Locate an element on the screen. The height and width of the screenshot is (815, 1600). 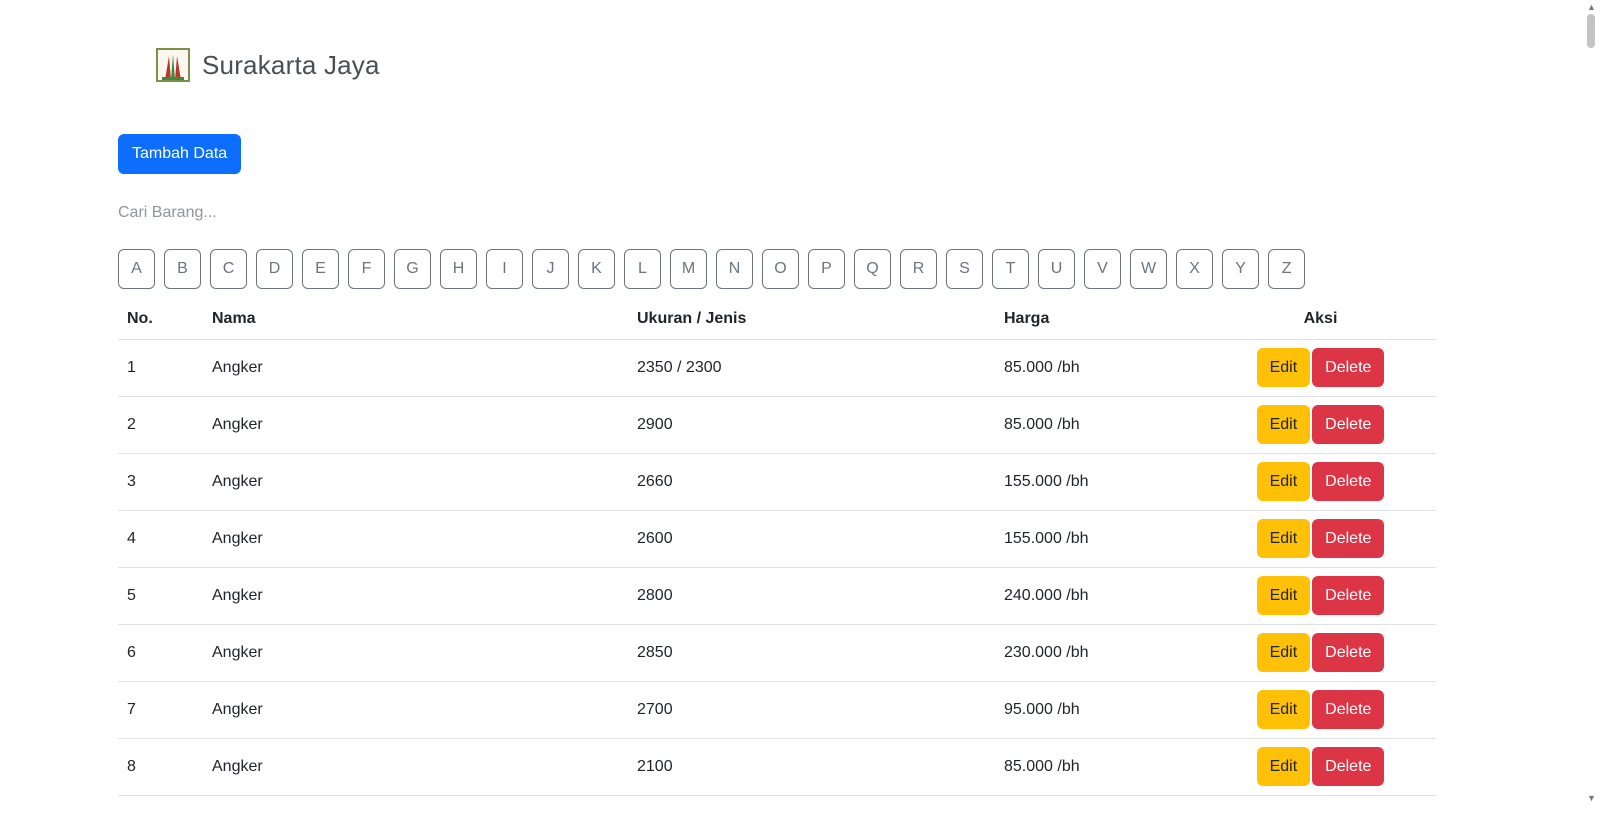
cell-no: 6 is located at coordinates (160, 653).